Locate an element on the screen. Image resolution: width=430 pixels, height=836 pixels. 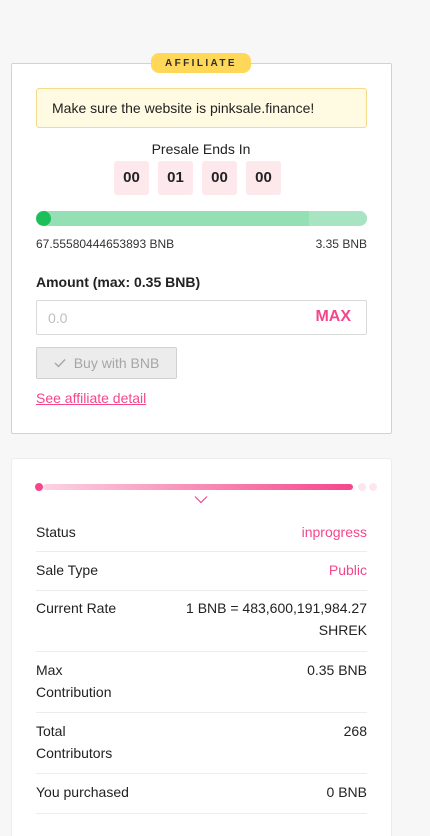
progress-track-segment is located at coordinates (338, 218).